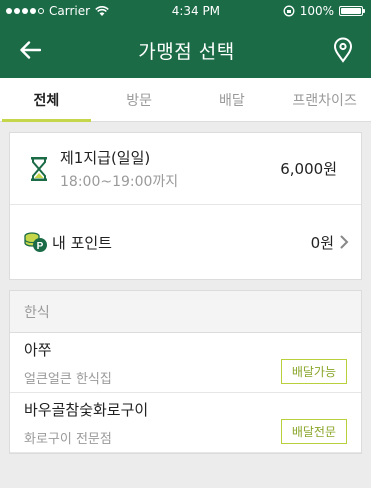  I want to click on store-info: 아쭈 얼큰얼큰 한식집, so click(152, 363).